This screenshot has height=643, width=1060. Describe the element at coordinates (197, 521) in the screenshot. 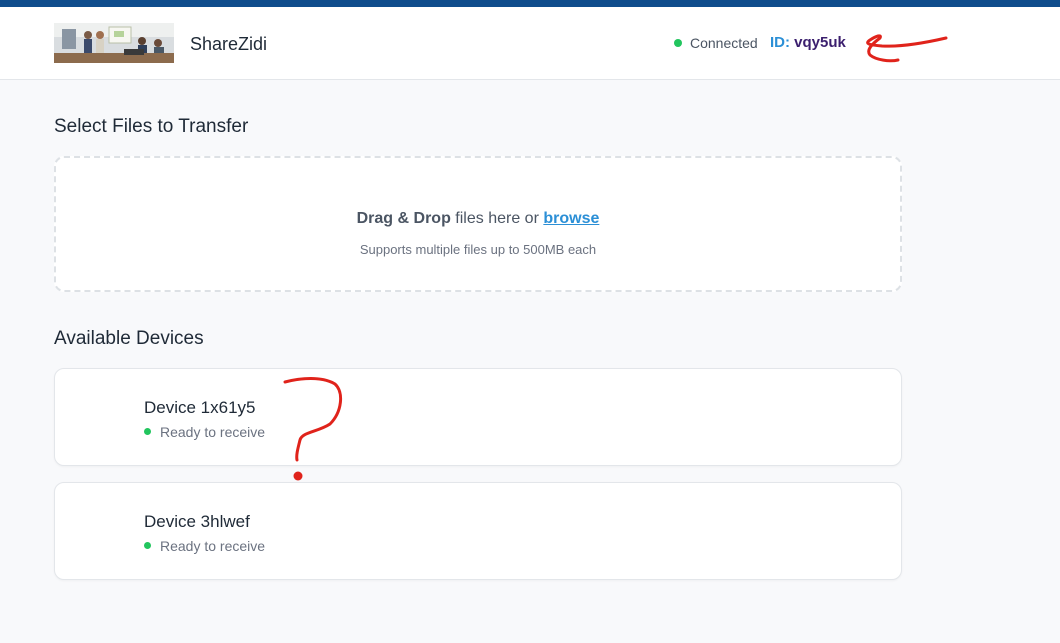

I see `device-name: Device 3hlwef` at that location.